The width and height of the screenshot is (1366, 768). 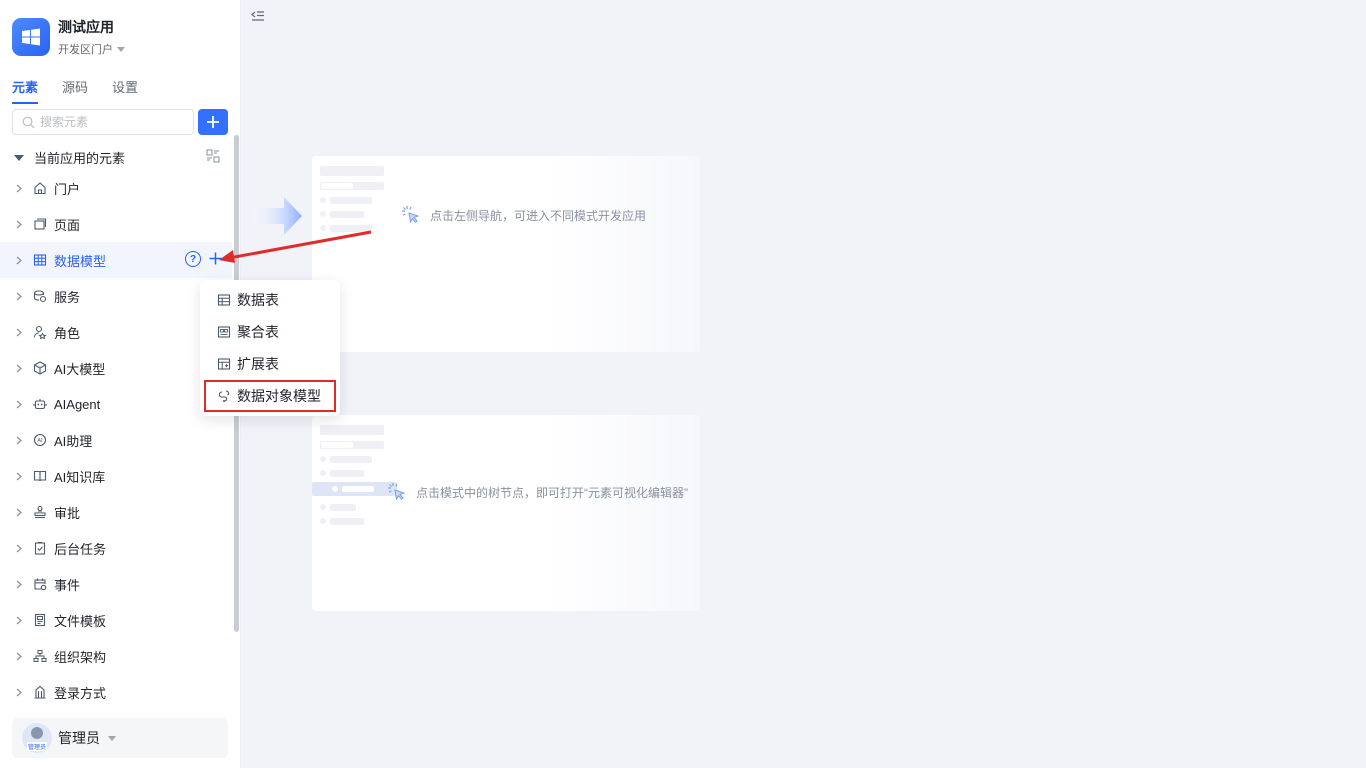 What do you see at coordinates (116, 368) in the screenshot?
I see `tree-item-ai-model: AI大模型` at bounding box center [116, 368].